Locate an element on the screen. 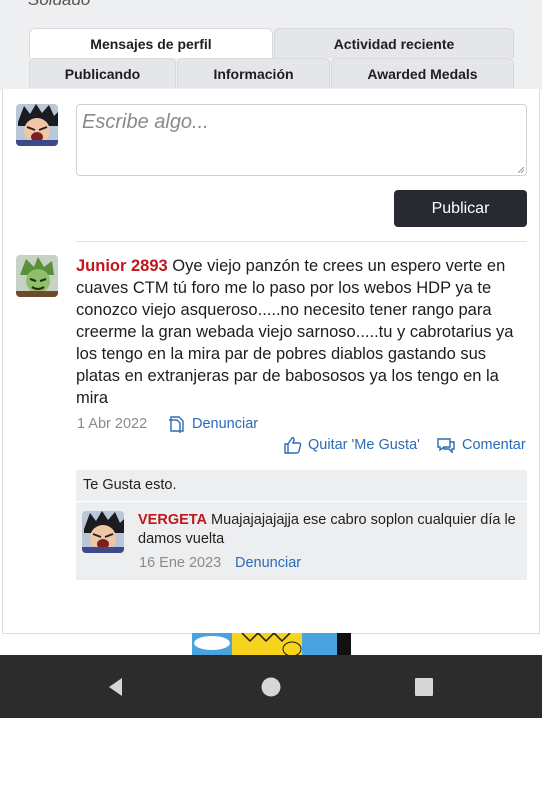  tab-information: Información is located at coordinates (253, 73).